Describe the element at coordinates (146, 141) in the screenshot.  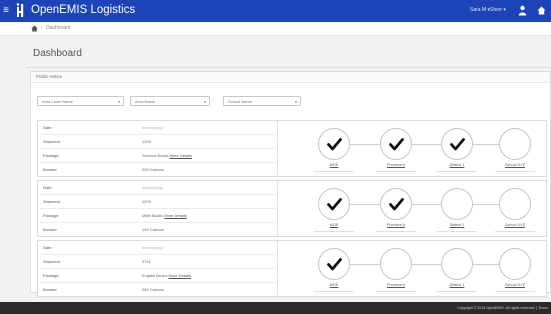
I see `shipment-value: 1204` at that location.